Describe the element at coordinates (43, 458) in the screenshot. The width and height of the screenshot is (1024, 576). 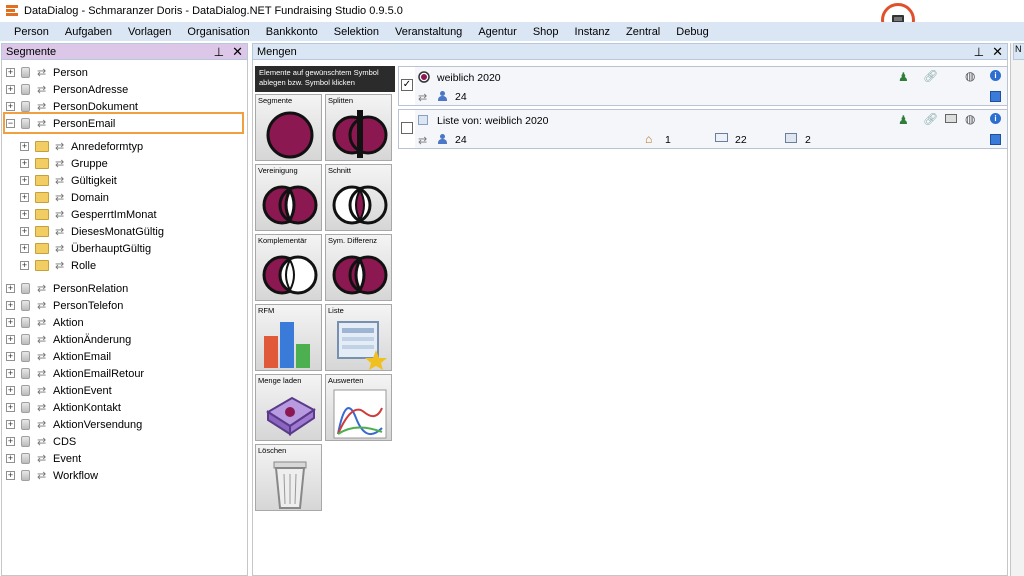
I see `tree-item: + ⇄ Event` at that location.